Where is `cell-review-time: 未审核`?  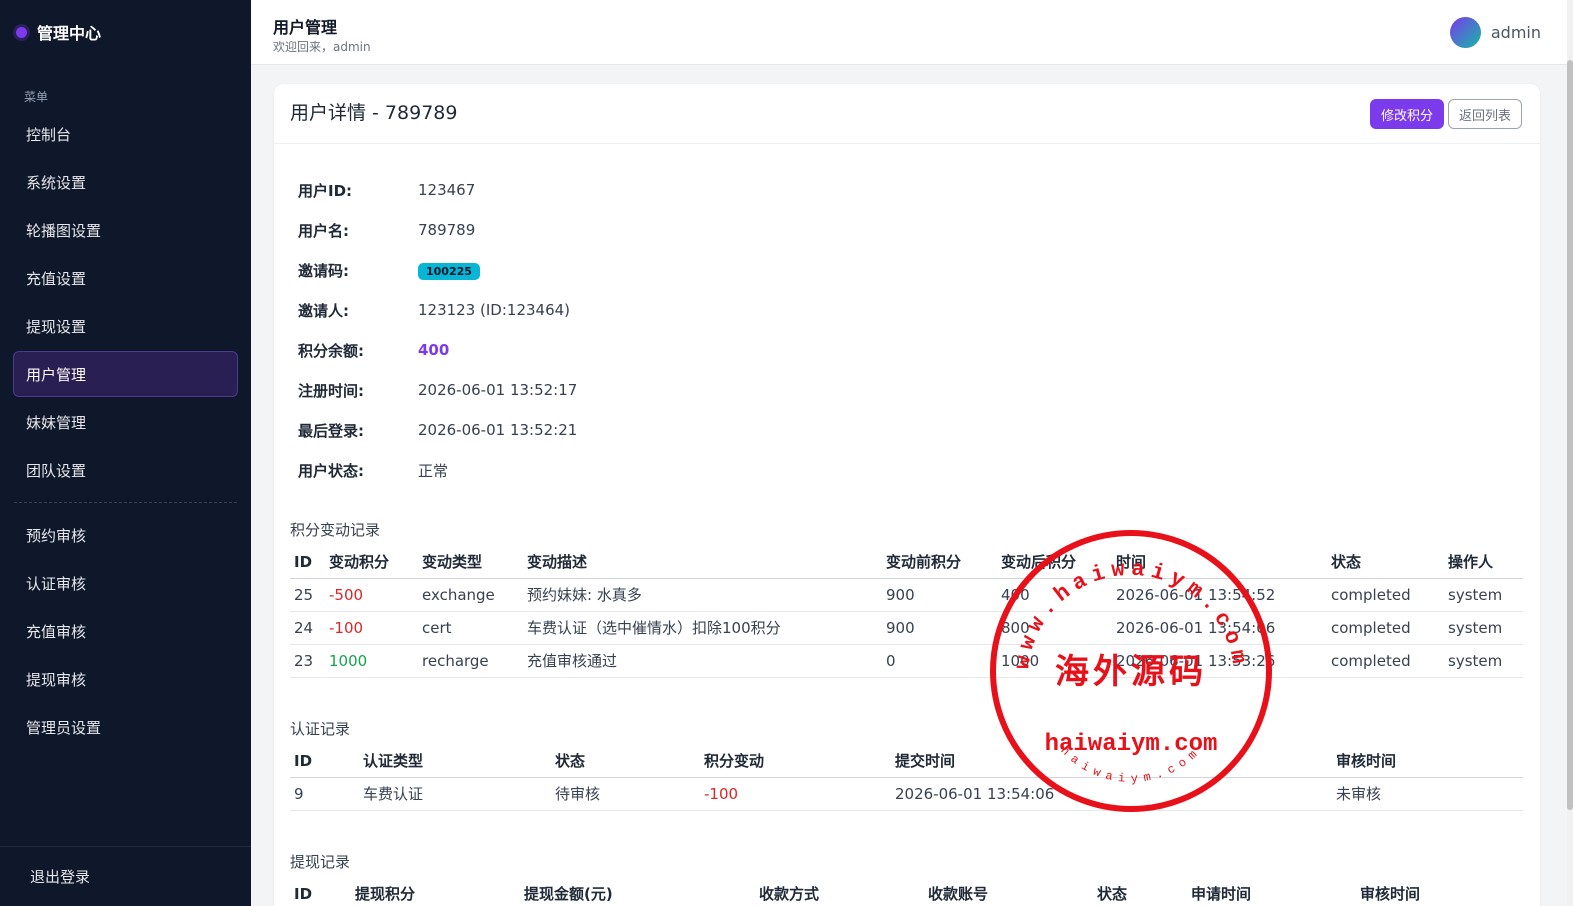 cell-review-time: 未审核 is located at coordinates (1427, 794).